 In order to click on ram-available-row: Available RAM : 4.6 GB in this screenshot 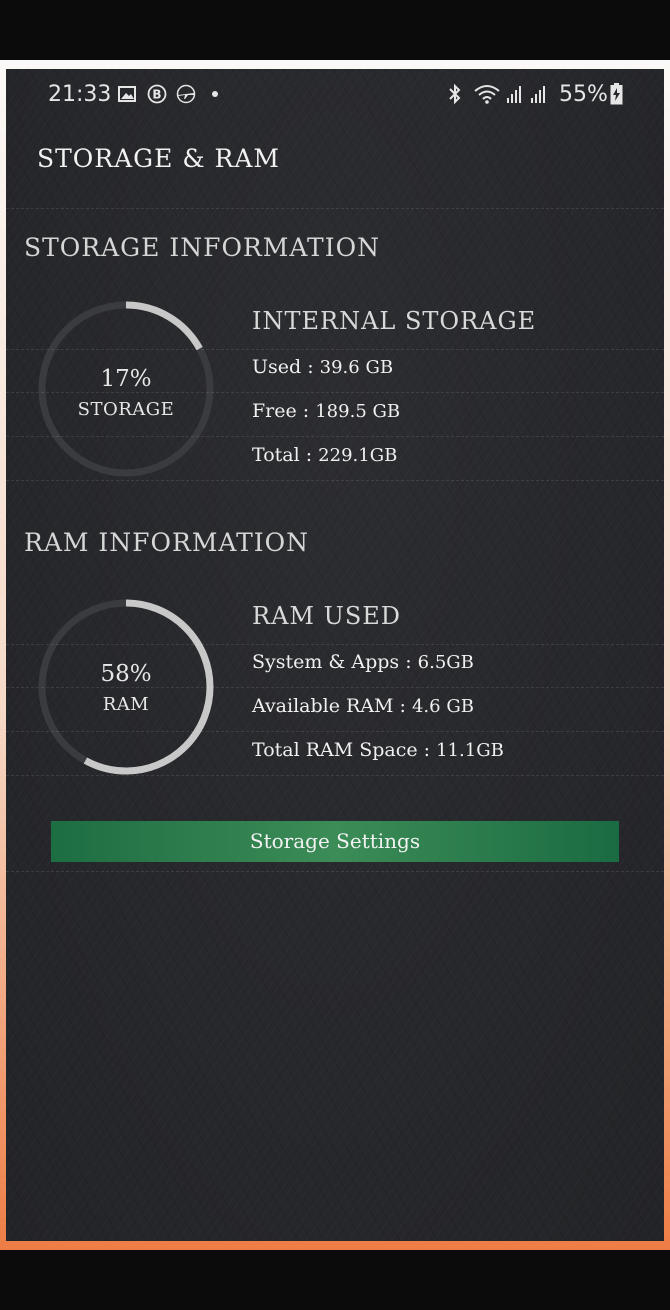, I will do `click(363, 706)`.